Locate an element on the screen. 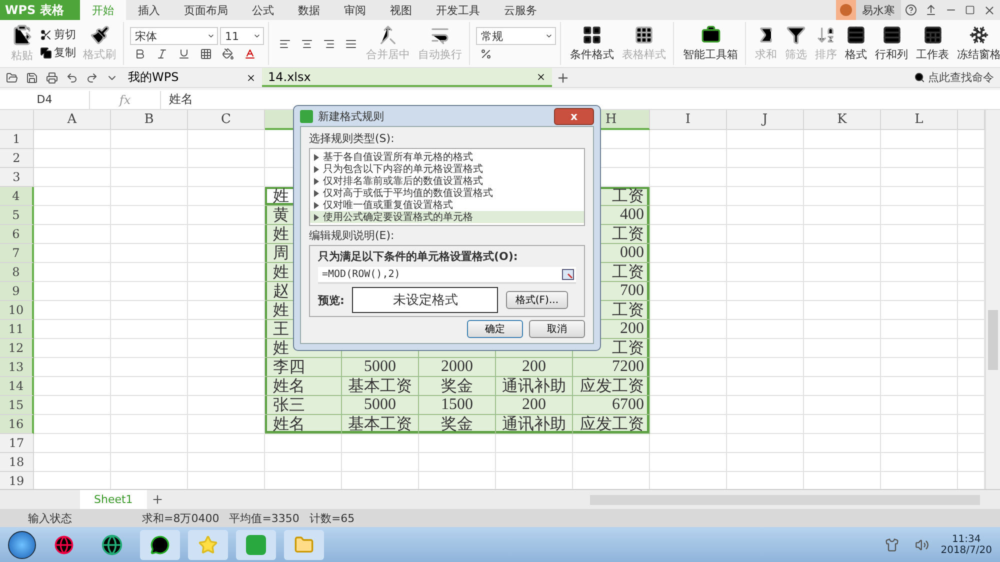 The height and width of the screenshot is (562, 1000). preview-label: 预览: is located at coordinates (331, 300).